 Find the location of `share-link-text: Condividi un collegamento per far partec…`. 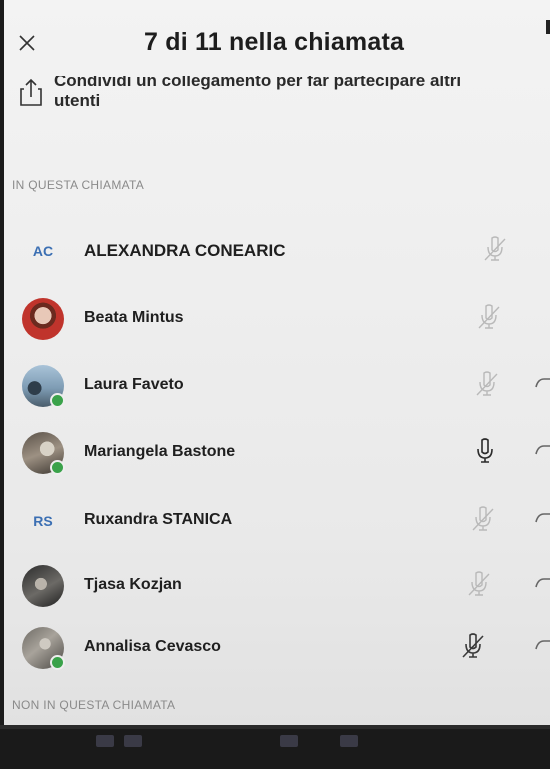

share-link-text: Condividi un collegamento per far partec… is located at coordinates (302, 93).